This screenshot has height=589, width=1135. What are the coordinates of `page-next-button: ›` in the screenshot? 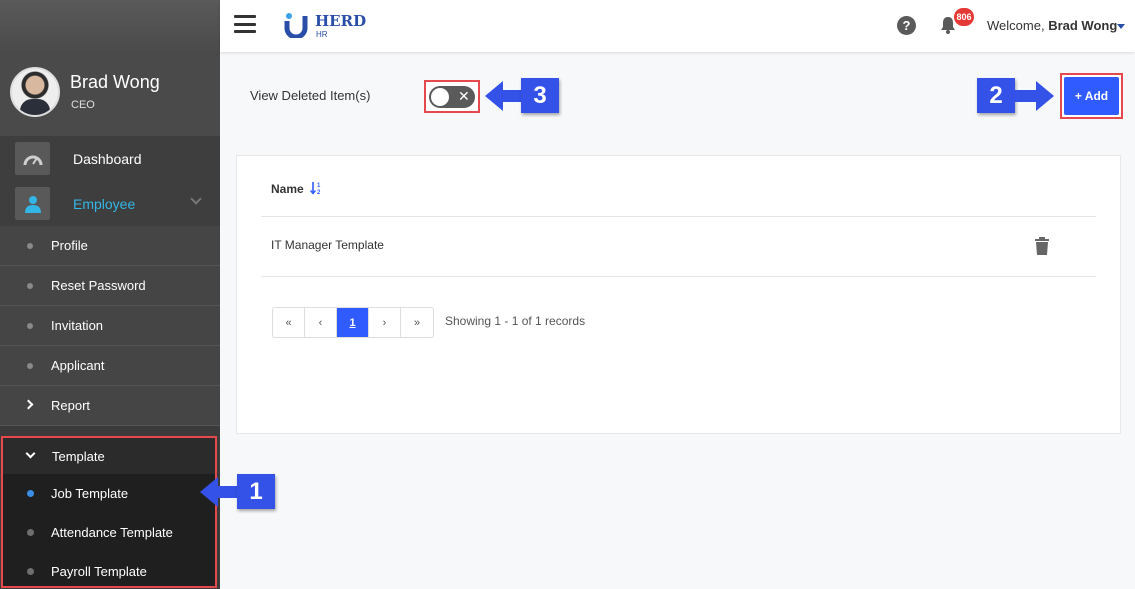 It's located at (385, 322).